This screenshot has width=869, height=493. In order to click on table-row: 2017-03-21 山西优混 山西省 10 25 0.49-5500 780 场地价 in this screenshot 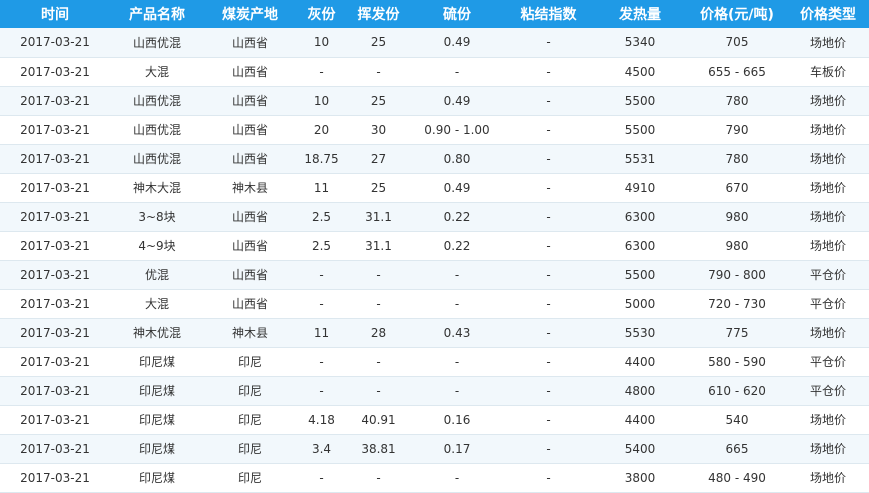, I will do `click(434, 101)`.